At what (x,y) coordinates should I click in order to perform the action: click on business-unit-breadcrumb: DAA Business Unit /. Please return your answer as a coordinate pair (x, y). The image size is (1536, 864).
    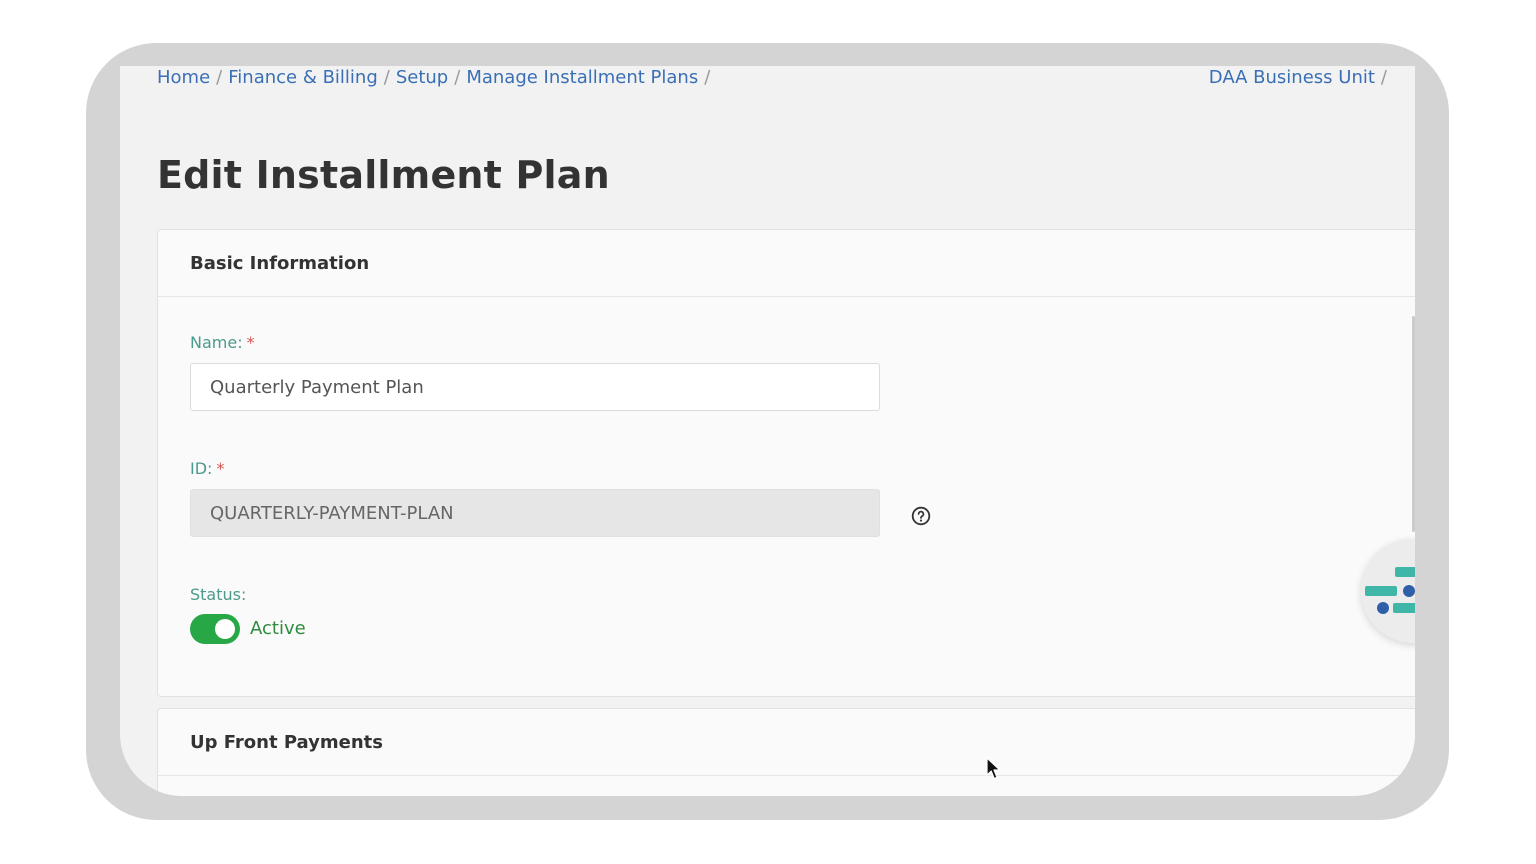
    Looking at the image, I should click on (1298, 77).